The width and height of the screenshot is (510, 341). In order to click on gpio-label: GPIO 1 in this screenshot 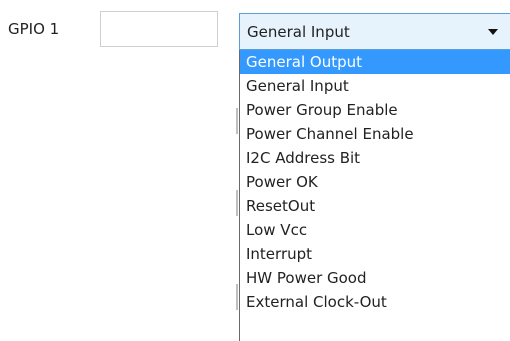, I will do `click(34, 29)`.